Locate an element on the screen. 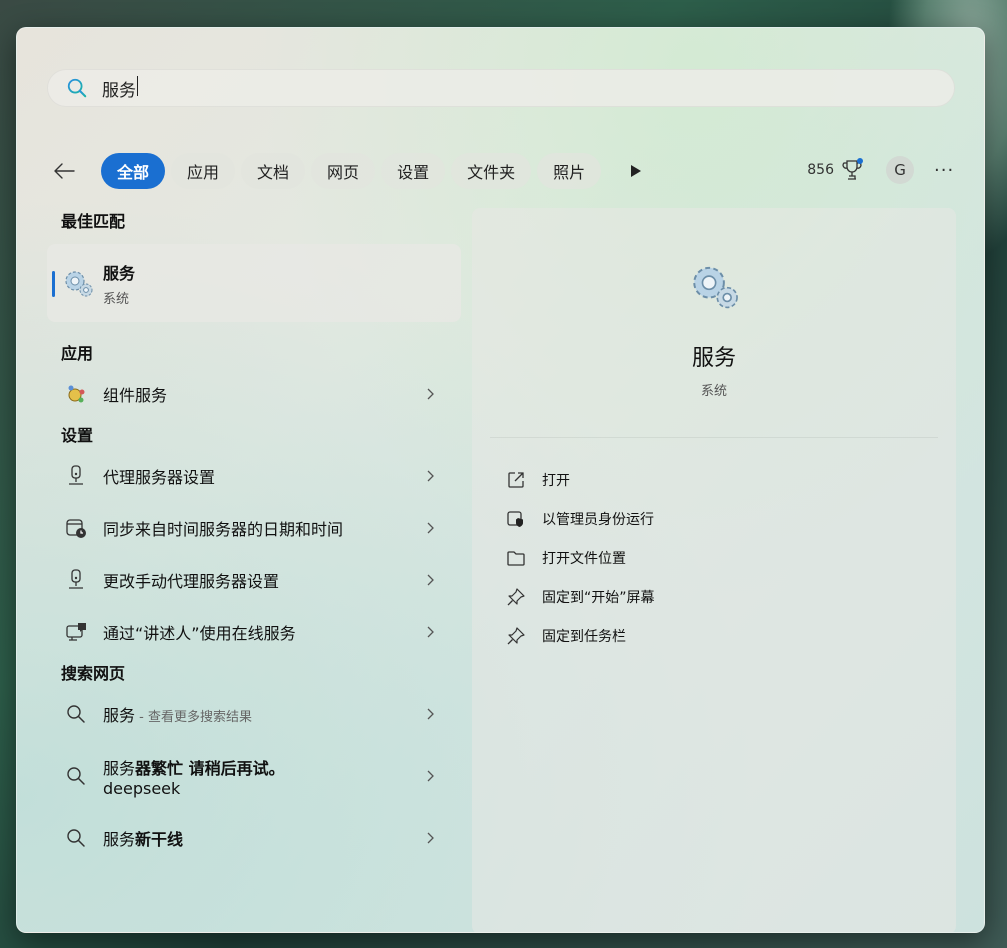 Image resolution: width=1007 pixels, height=948 pixels. section-apps: 应用 is located at coordinates (77, 353).